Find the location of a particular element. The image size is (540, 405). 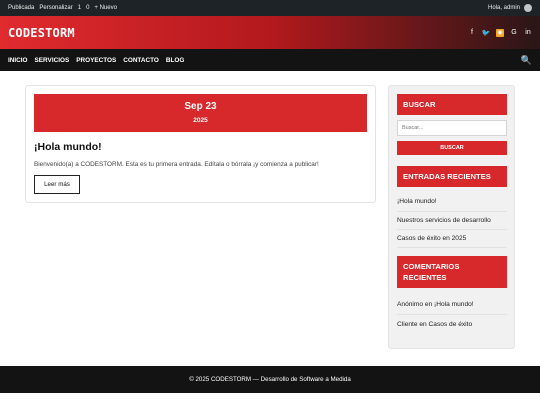

nav-item-servicios: SERVICIOS is located at coordinates (52, 60).